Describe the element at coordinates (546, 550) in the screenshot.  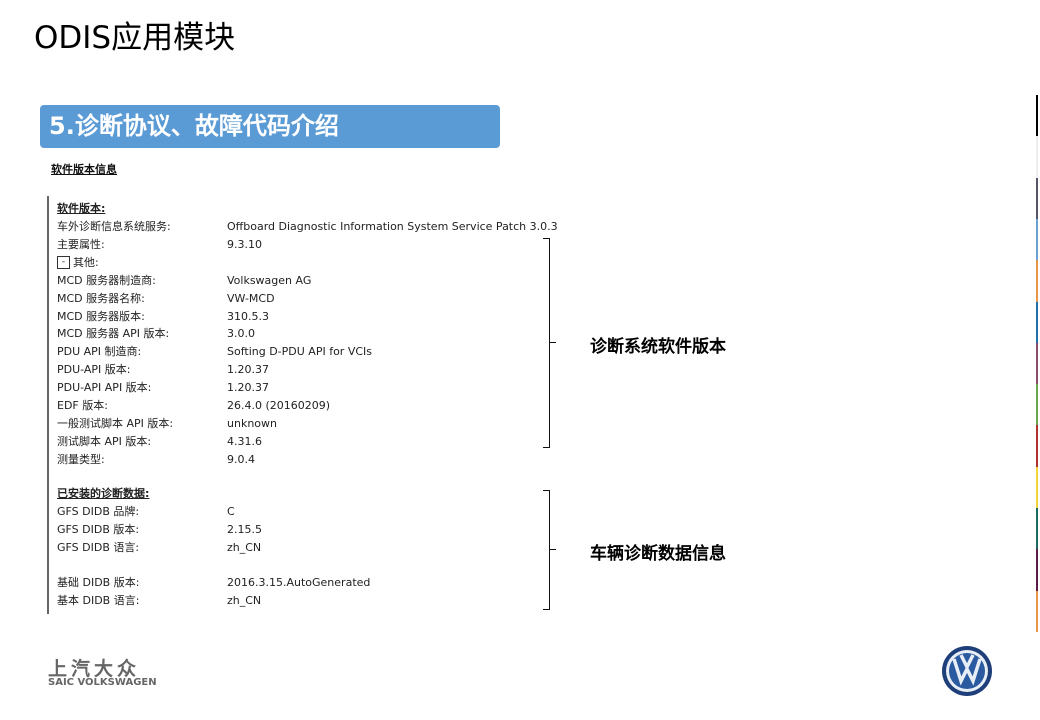
I see `bracket-vehicle-data` at that location.